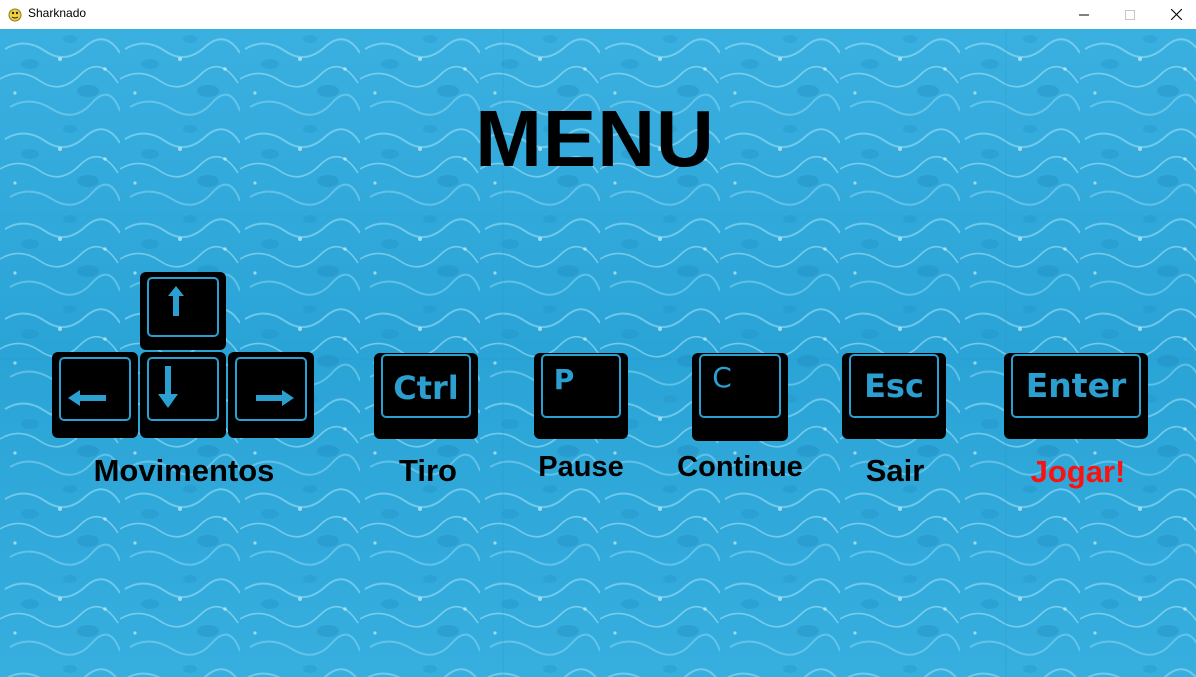  I want to click on label-sair: Sair, so click(895, 470).